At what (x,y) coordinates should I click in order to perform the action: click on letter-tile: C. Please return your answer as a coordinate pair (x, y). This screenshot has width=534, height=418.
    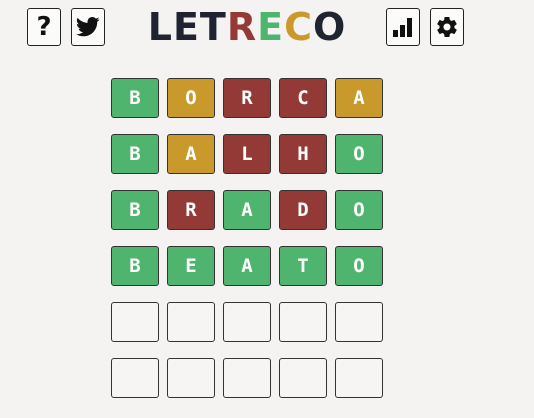
    Looking at the image, I should click on (303, 98).